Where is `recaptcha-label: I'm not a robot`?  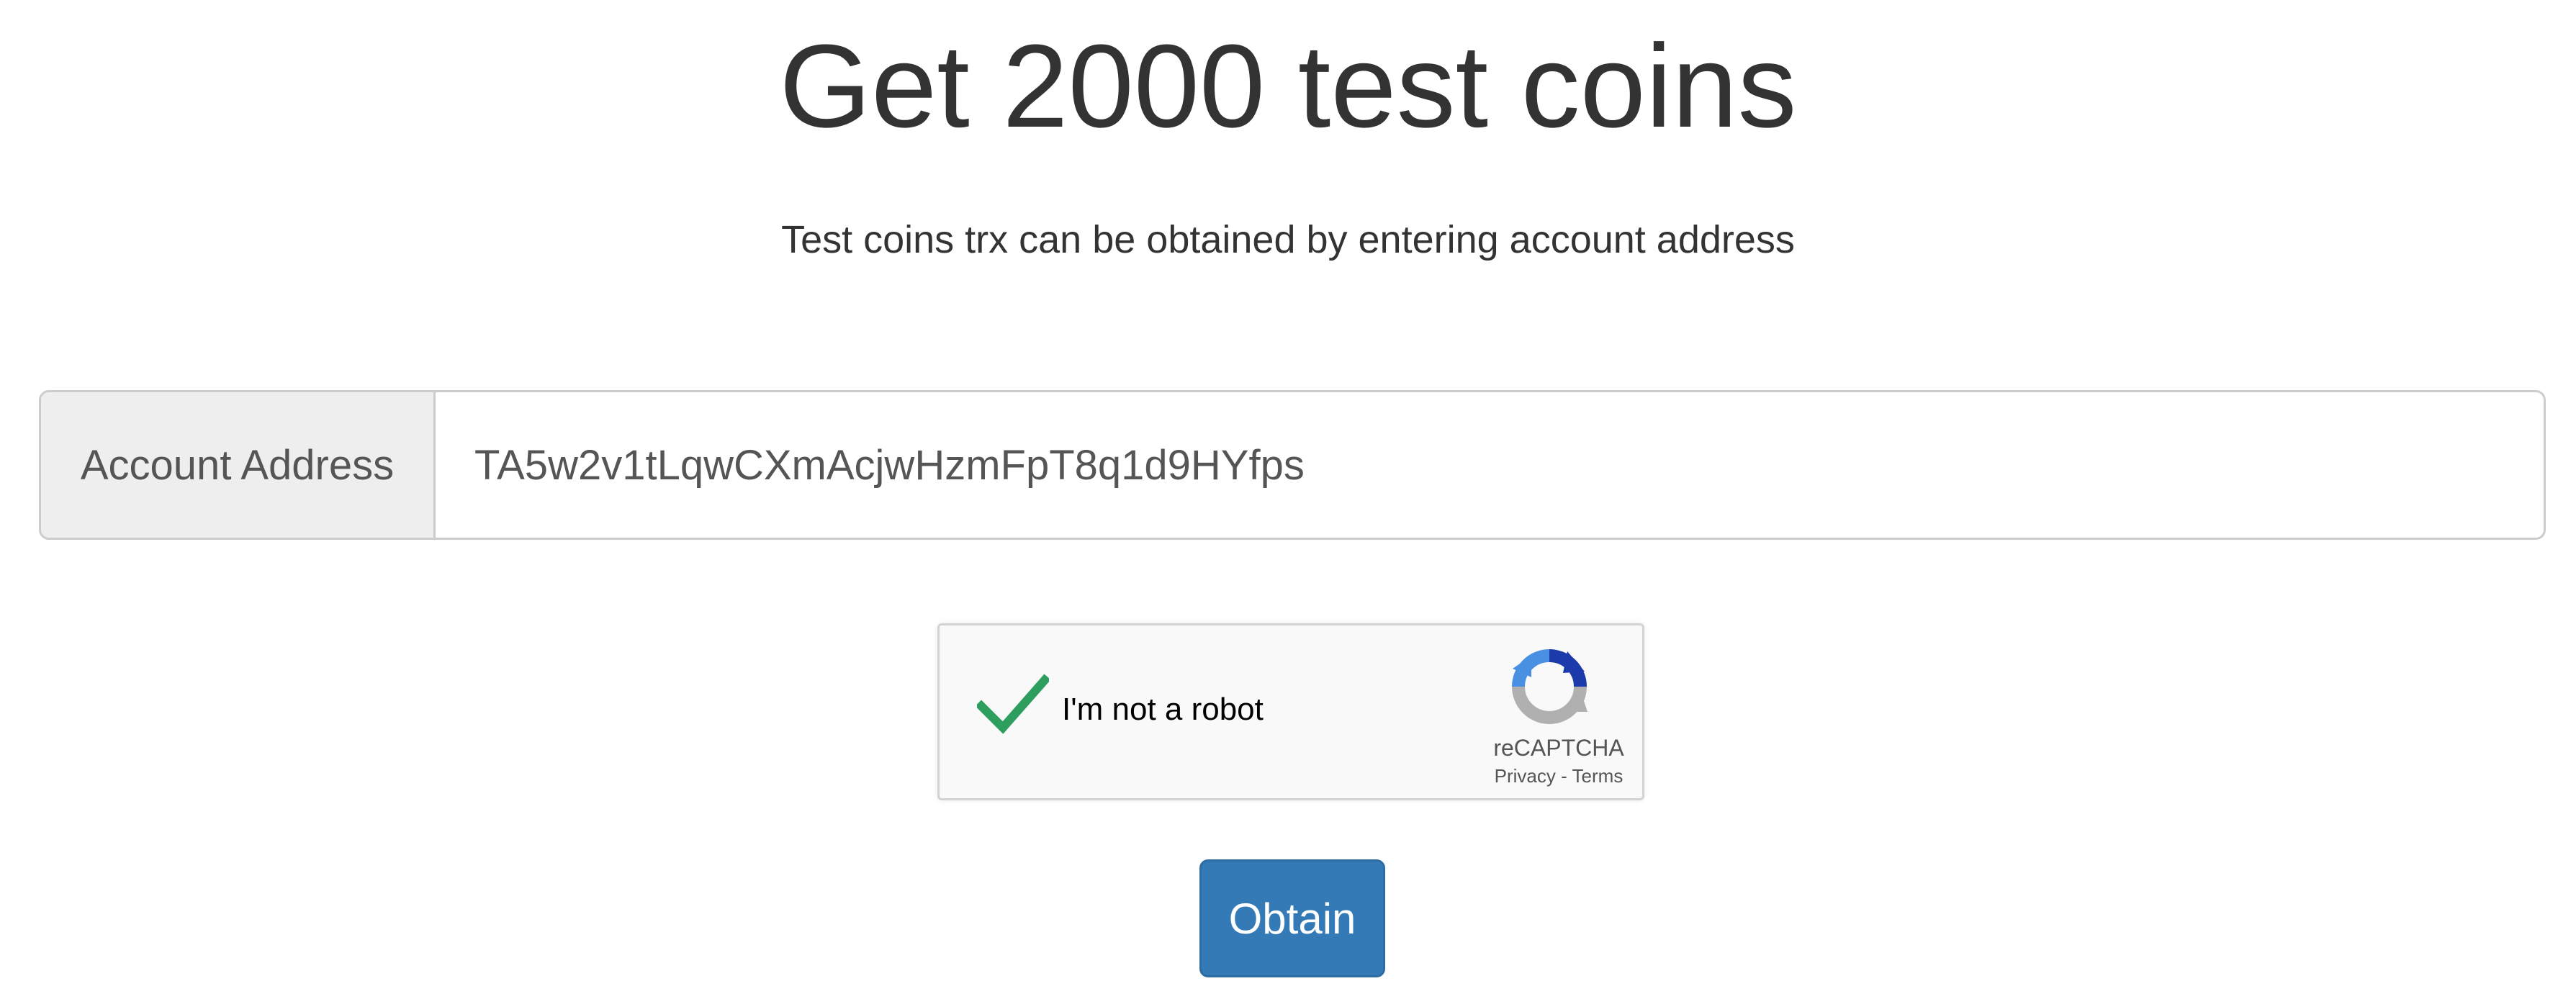
recaptcha-label: I'm not a robot is located at coordinates (1163, 709).